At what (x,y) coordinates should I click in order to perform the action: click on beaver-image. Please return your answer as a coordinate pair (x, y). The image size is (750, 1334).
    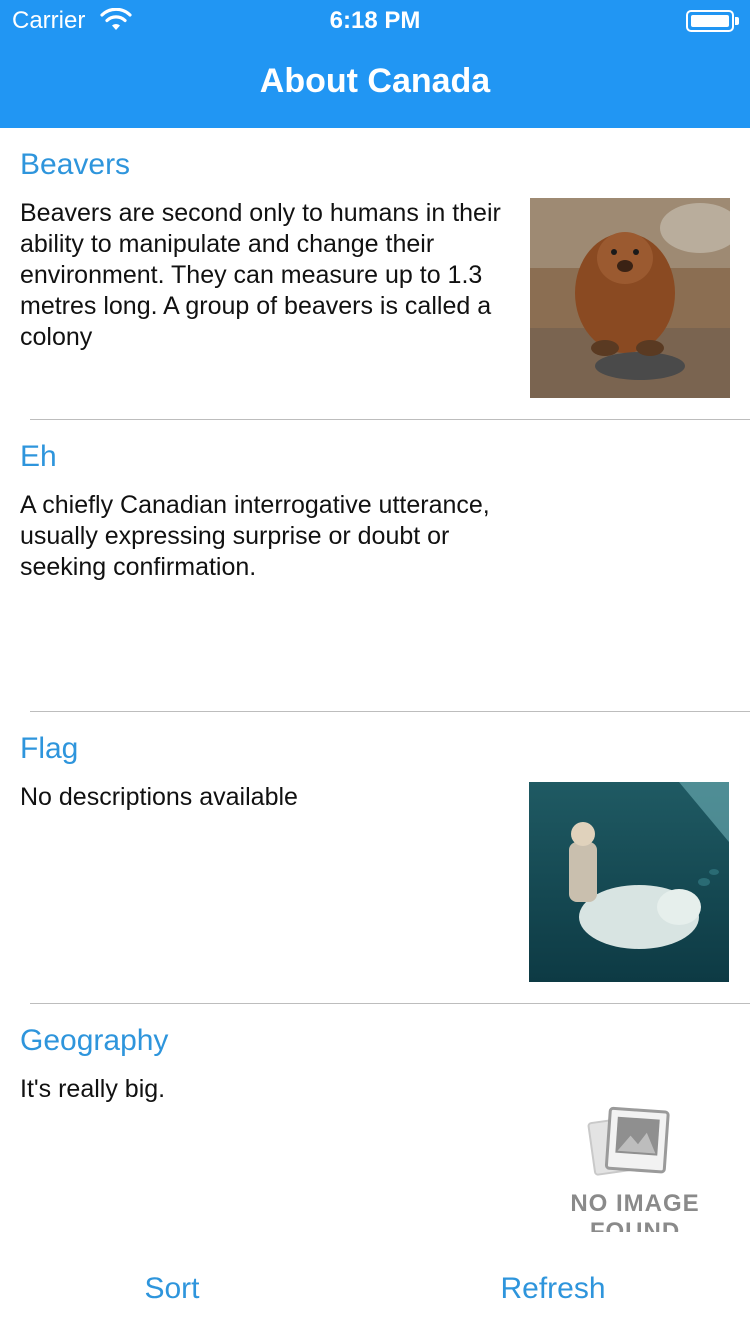
    Looking at the image, I should click on (630, 298).